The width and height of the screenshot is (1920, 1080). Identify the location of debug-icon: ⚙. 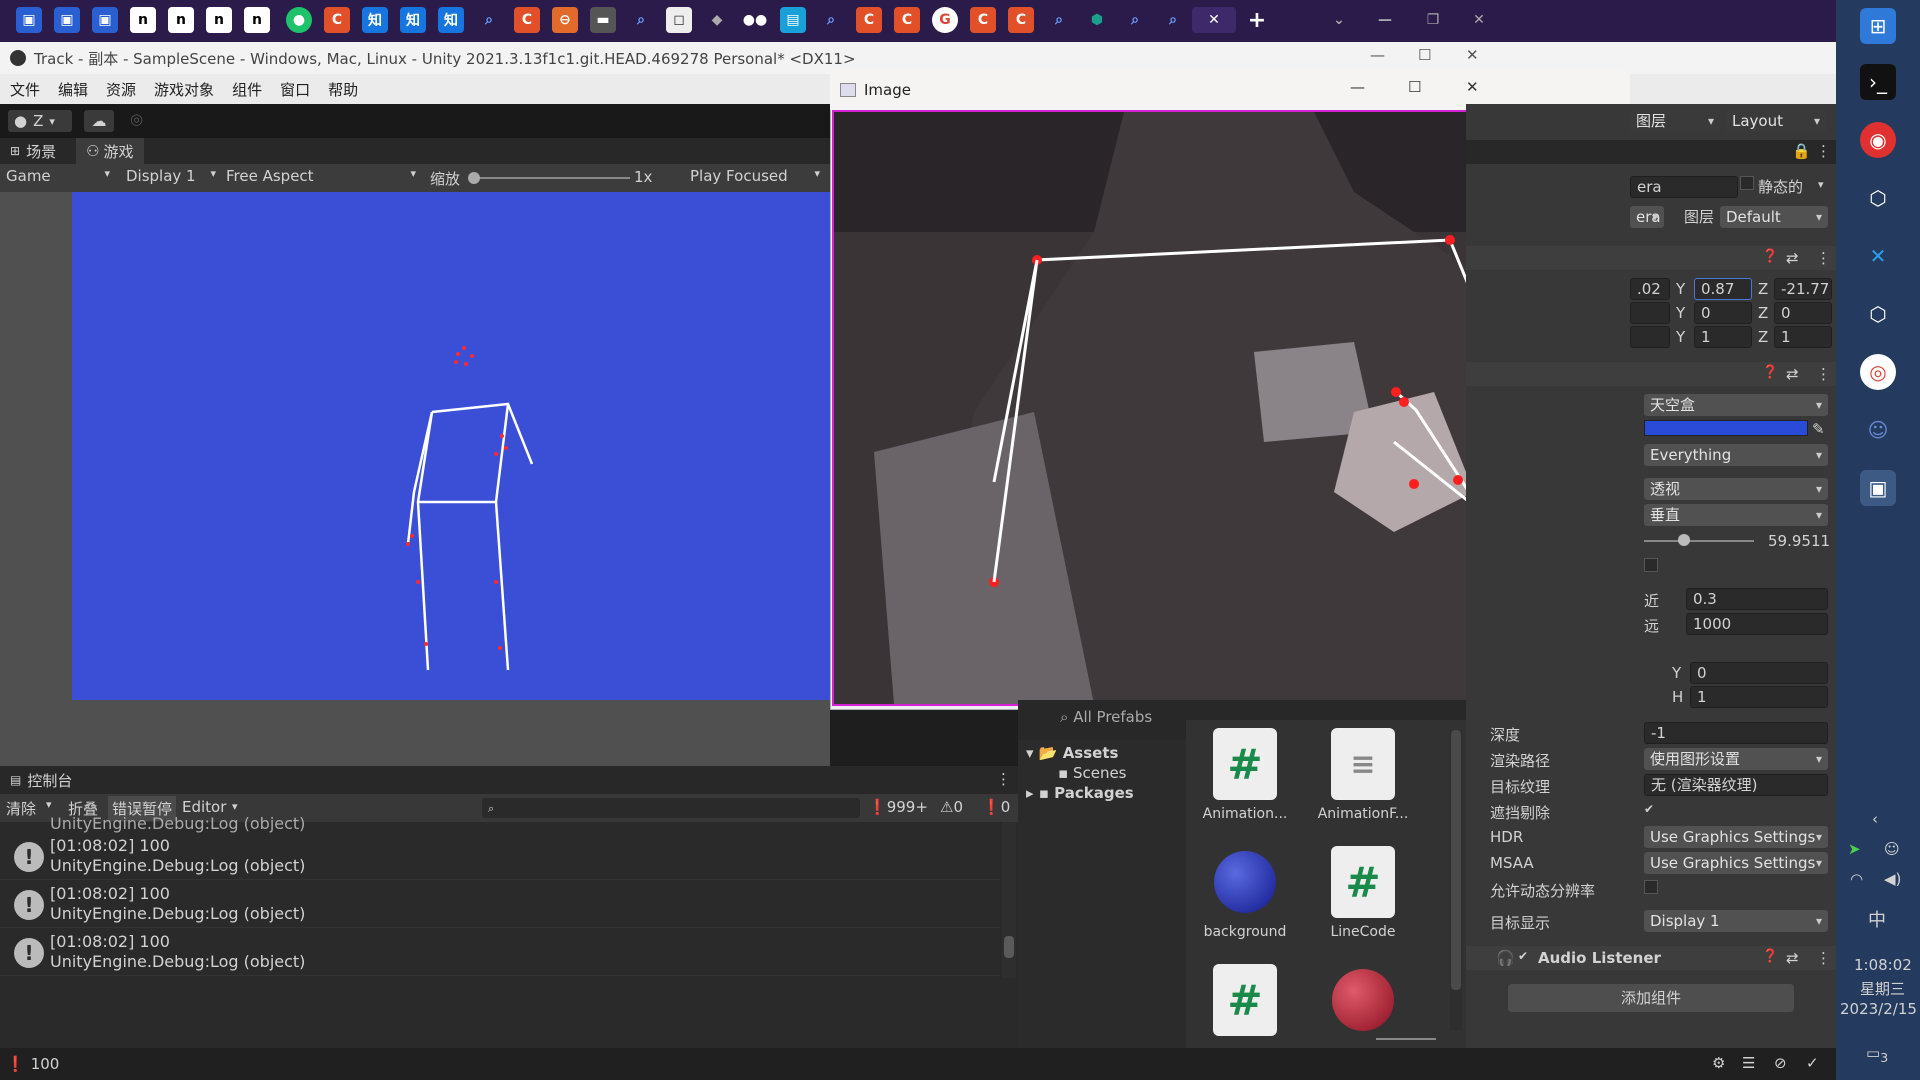
(1718, 1063).